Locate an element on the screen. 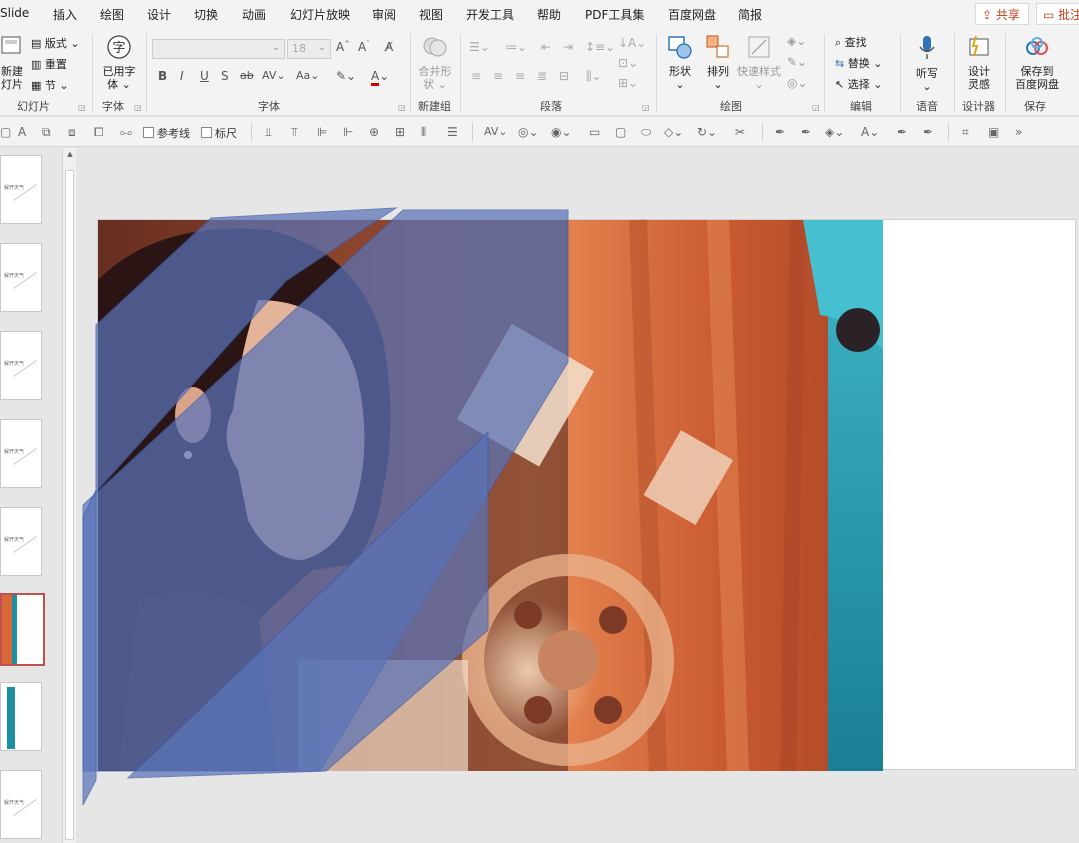 This screenshot has width=1079, height=843. distribute-vertical-icon: ☰ is located at coordinates (454, 132).